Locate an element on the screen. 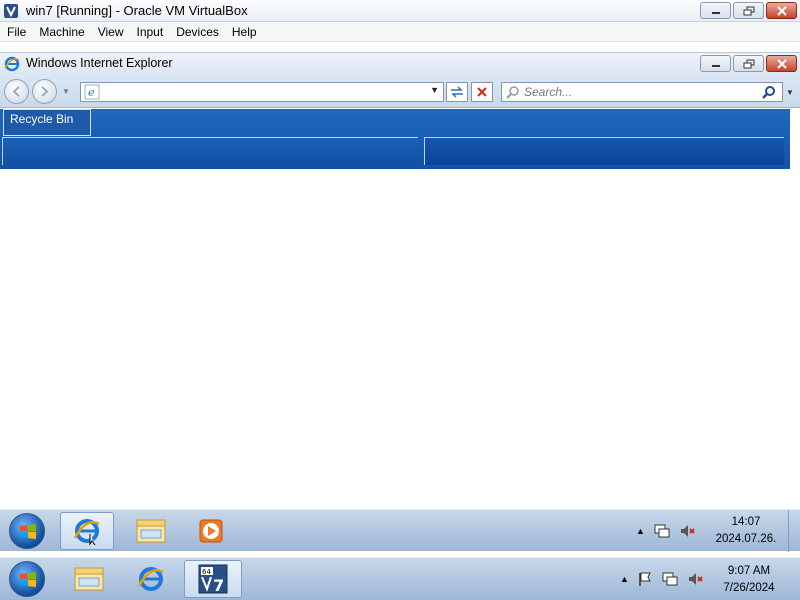  ie-minimize-button is located at coordinates (715, 63).